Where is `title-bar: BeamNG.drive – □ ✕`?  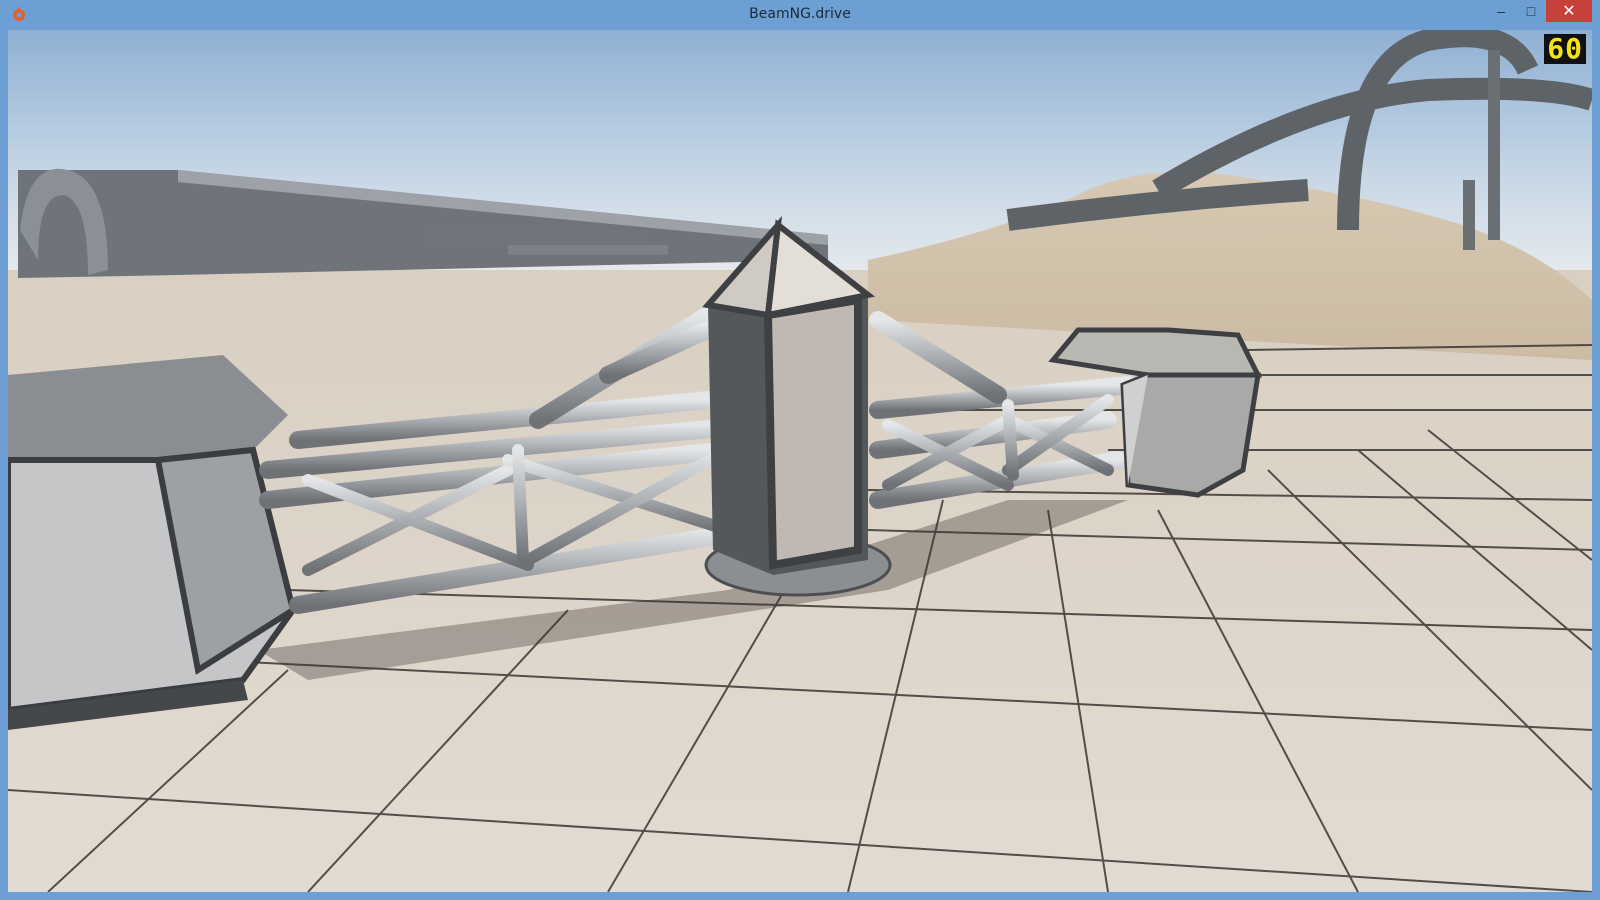
title-bar: BeamNG.drive – □ ✕ is located at coordinates (800, 15).